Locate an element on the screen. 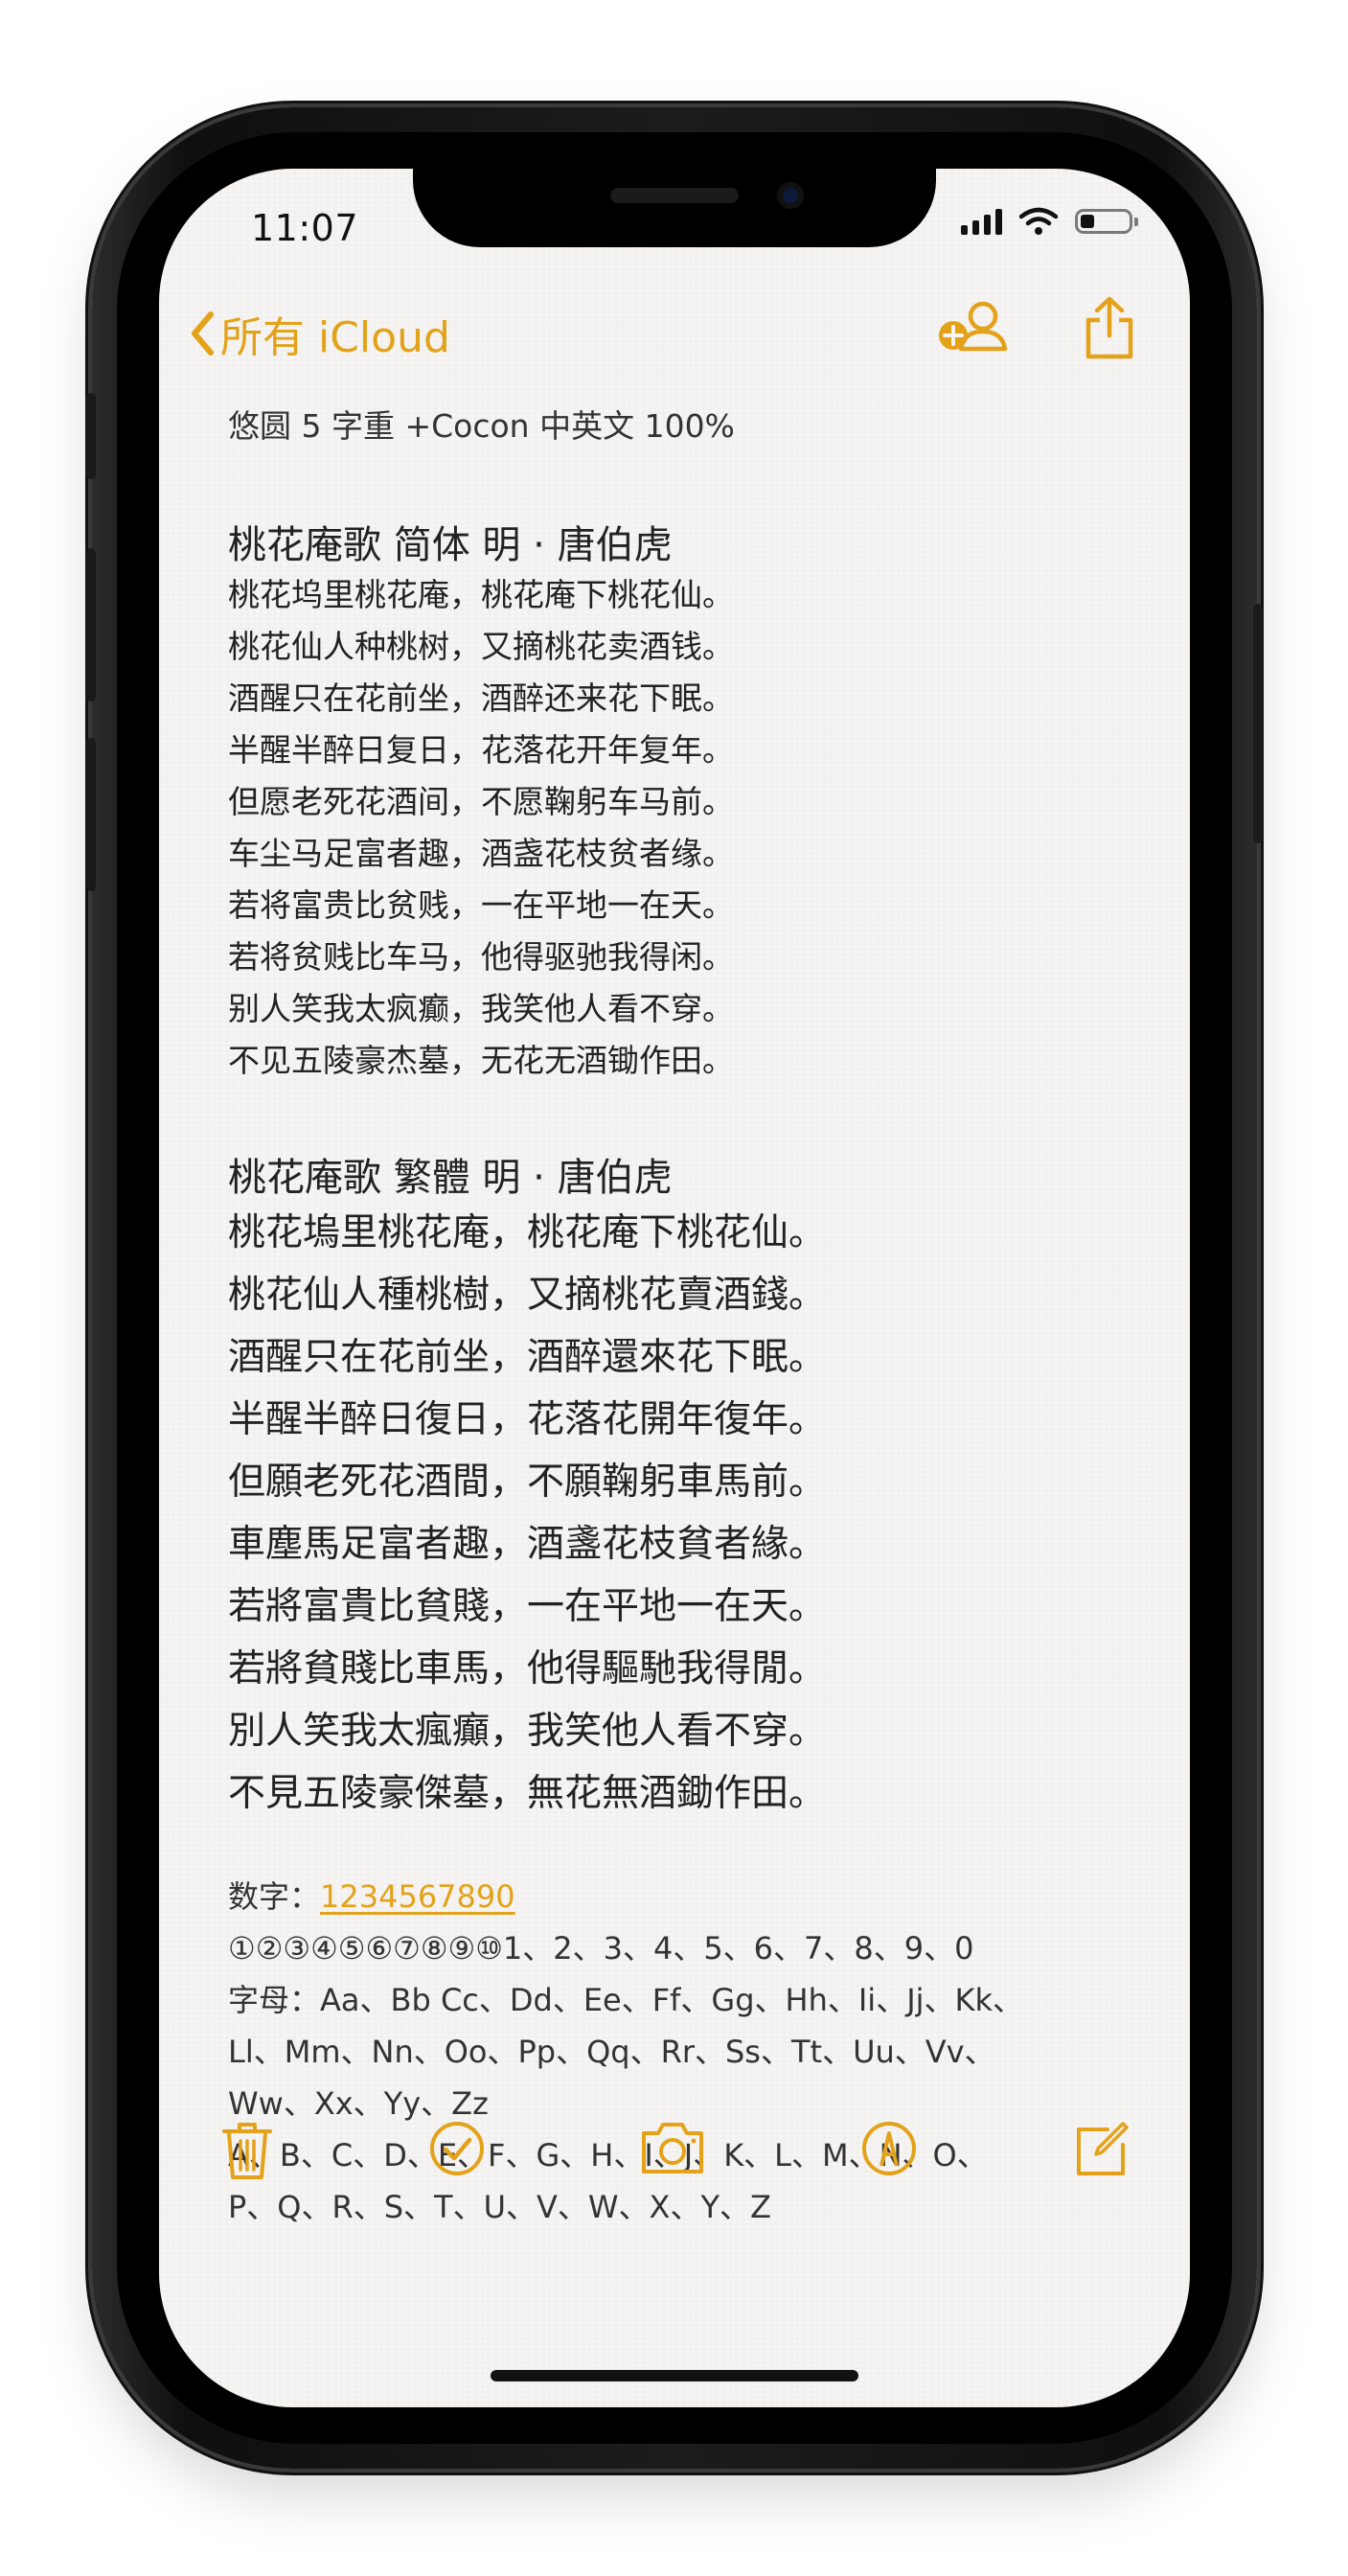 The image size is (1348, 2576). poem-line: 若将富贵比贫贱，一在平地一在天。 is located at coordinates (481, 905).